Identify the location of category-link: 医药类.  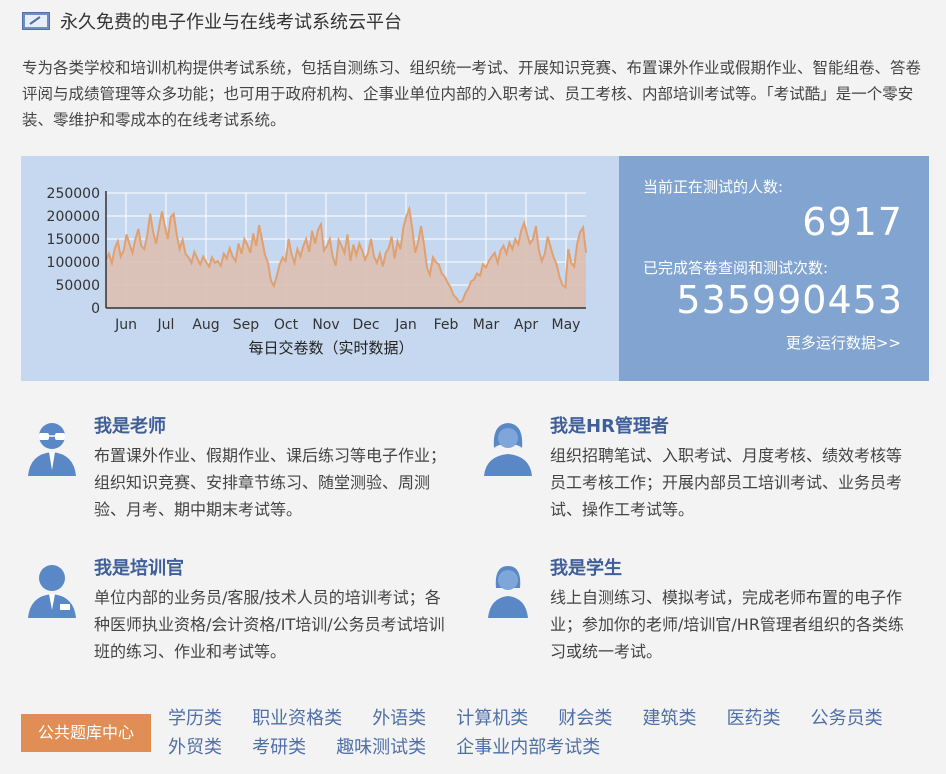
(754, 718).